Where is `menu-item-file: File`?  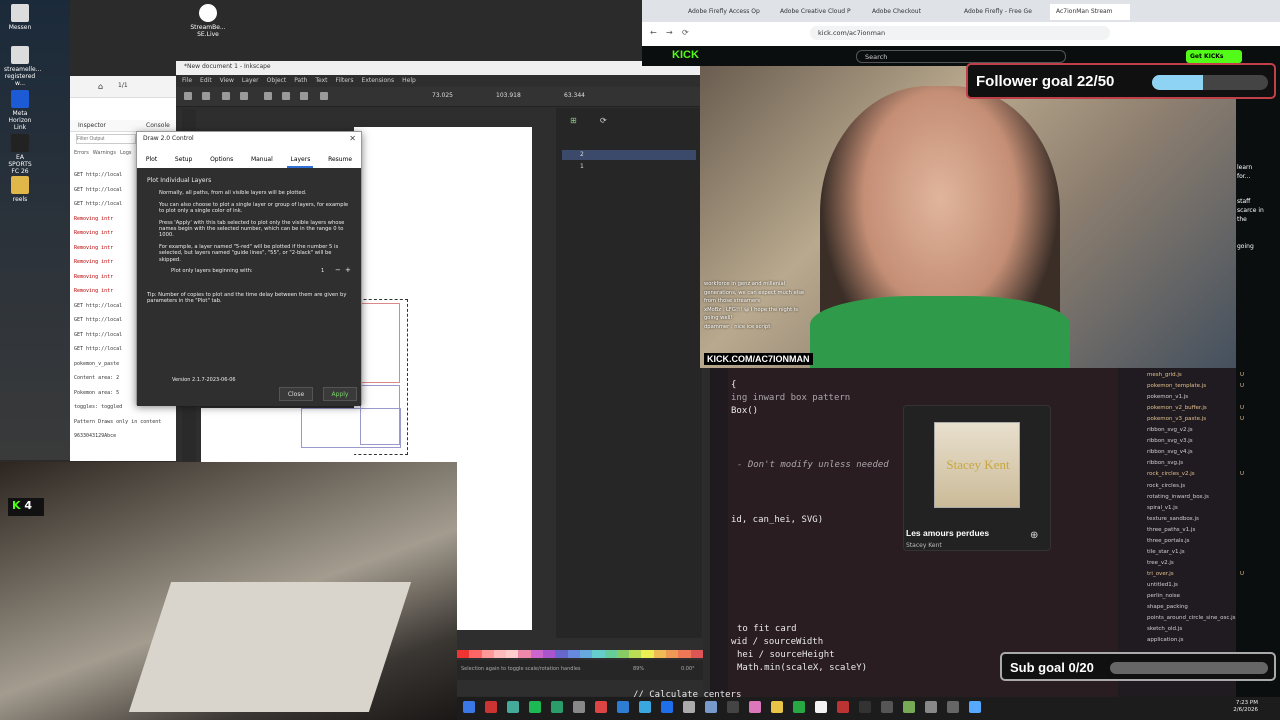
menu-item-file: File is located at coordinates (187, 81).